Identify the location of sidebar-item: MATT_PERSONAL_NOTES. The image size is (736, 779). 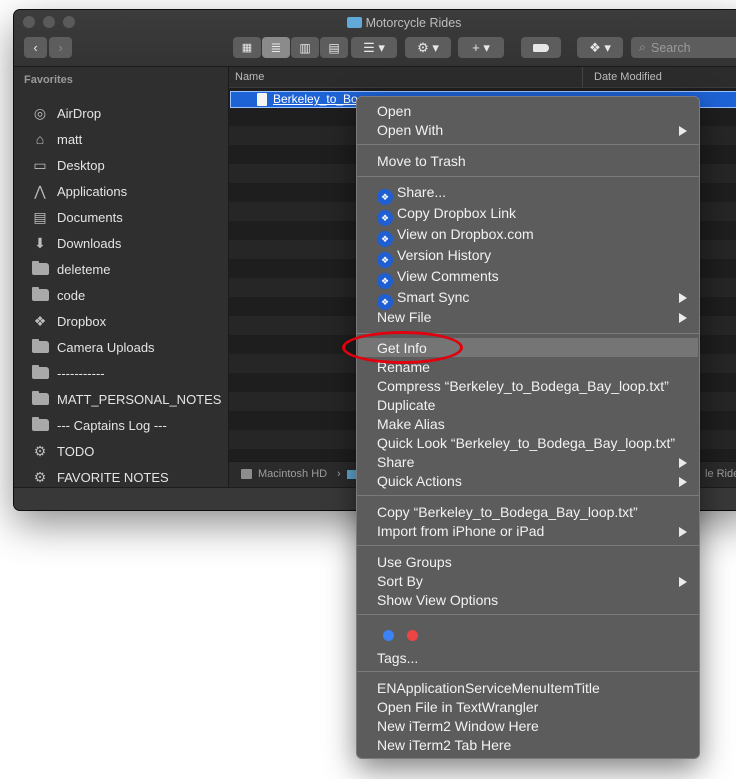
(128, 399).